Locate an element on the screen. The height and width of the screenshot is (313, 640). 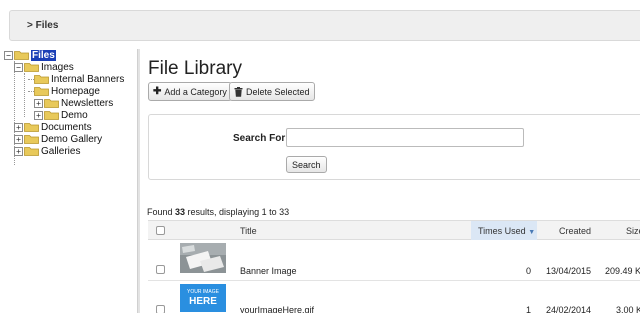
tree-label: Demo is located at coordinates (74, 115).